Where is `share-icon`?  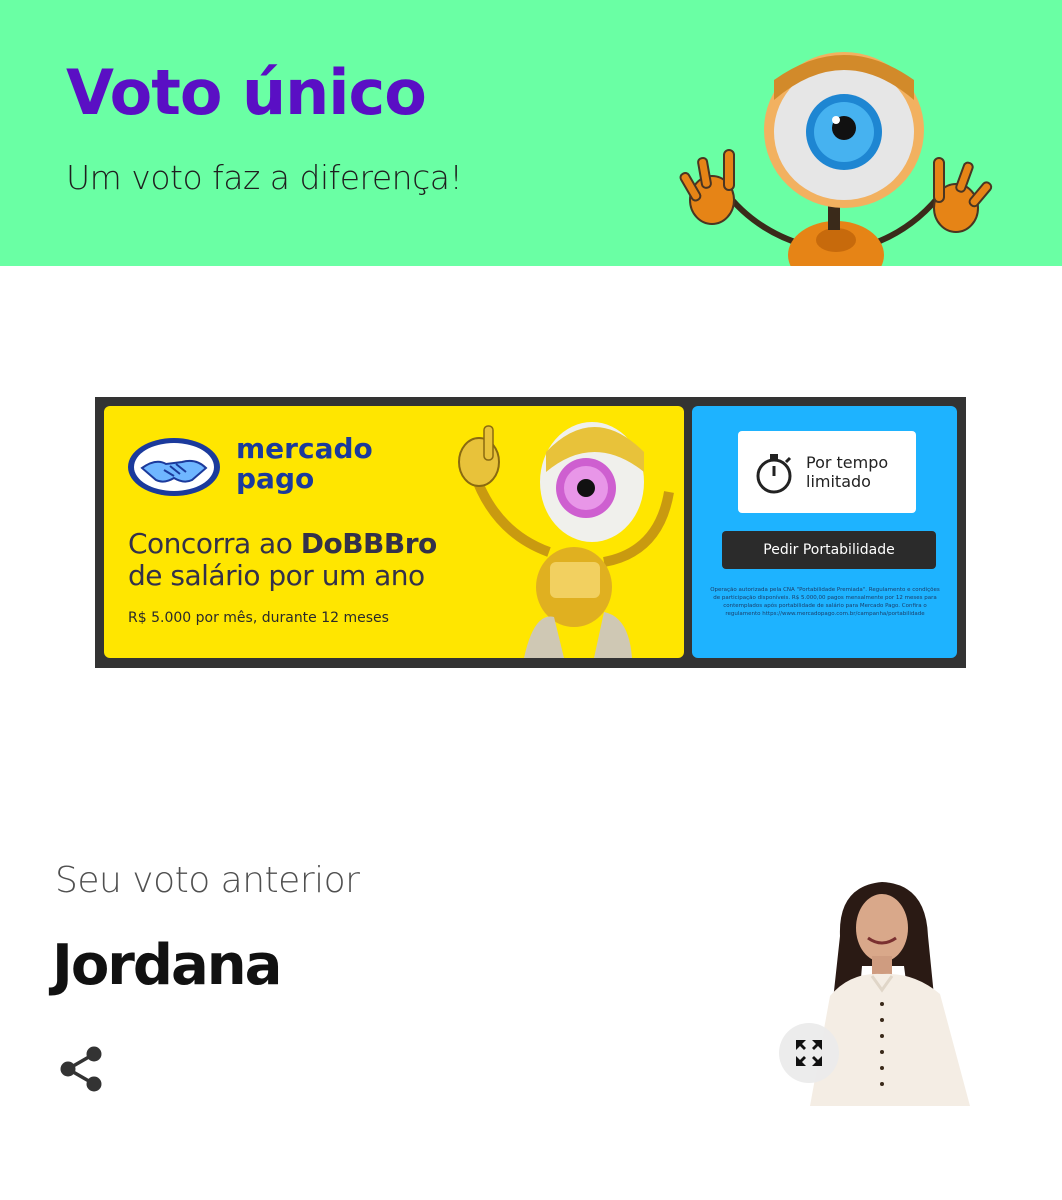
share-icon is located at coordinates (82, 1069).